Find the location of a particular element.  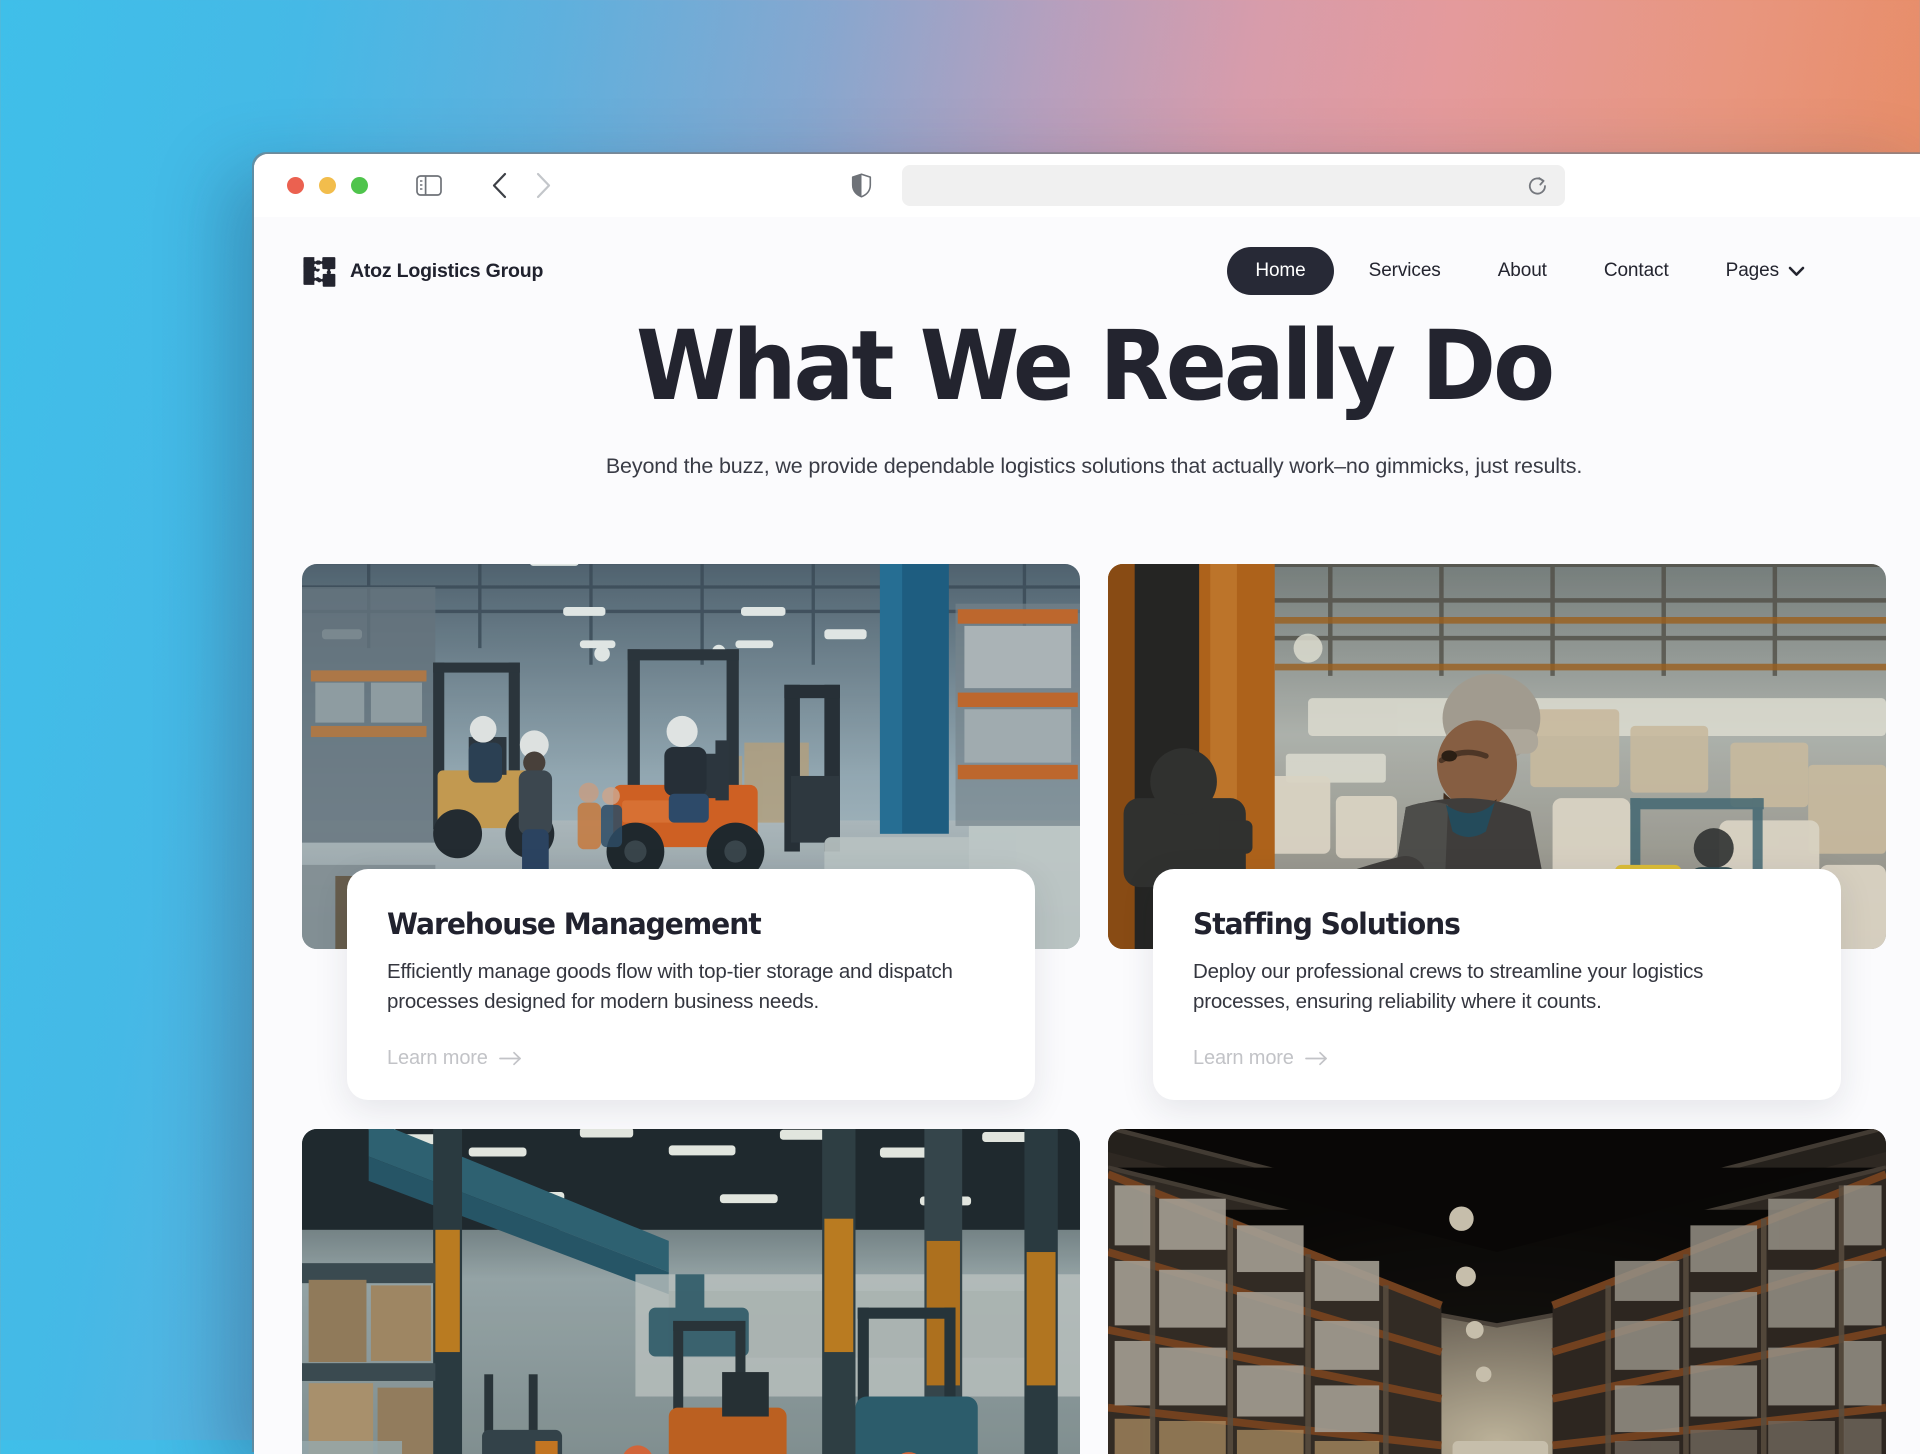

warehouse-racking-photo is located at coordinates (1497, 1291).